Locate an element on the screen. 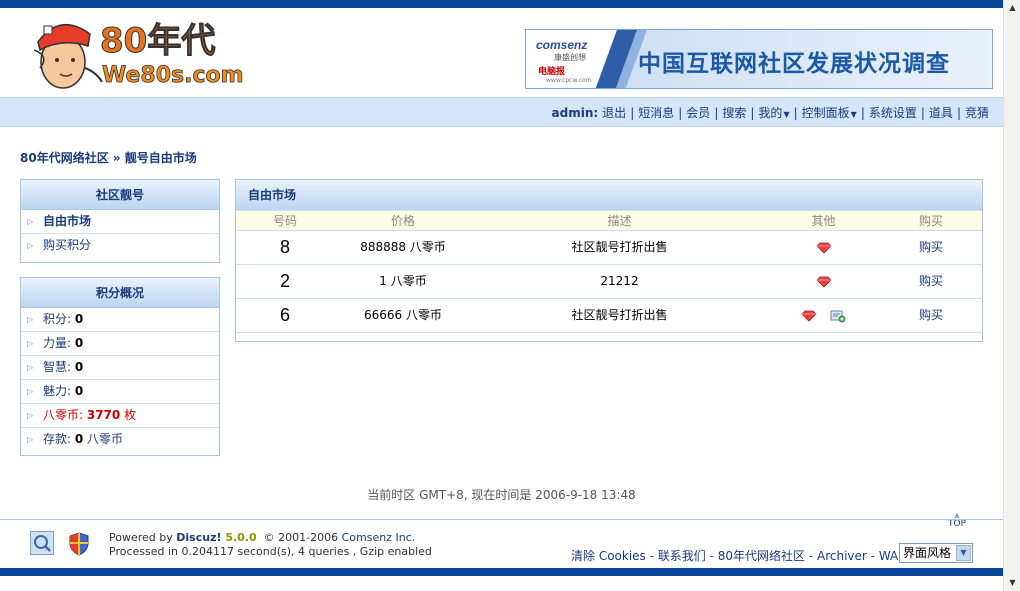 The width and height of the screenshot is (1020, 591). col-price: 价格 is located at coordinates (402, 221).